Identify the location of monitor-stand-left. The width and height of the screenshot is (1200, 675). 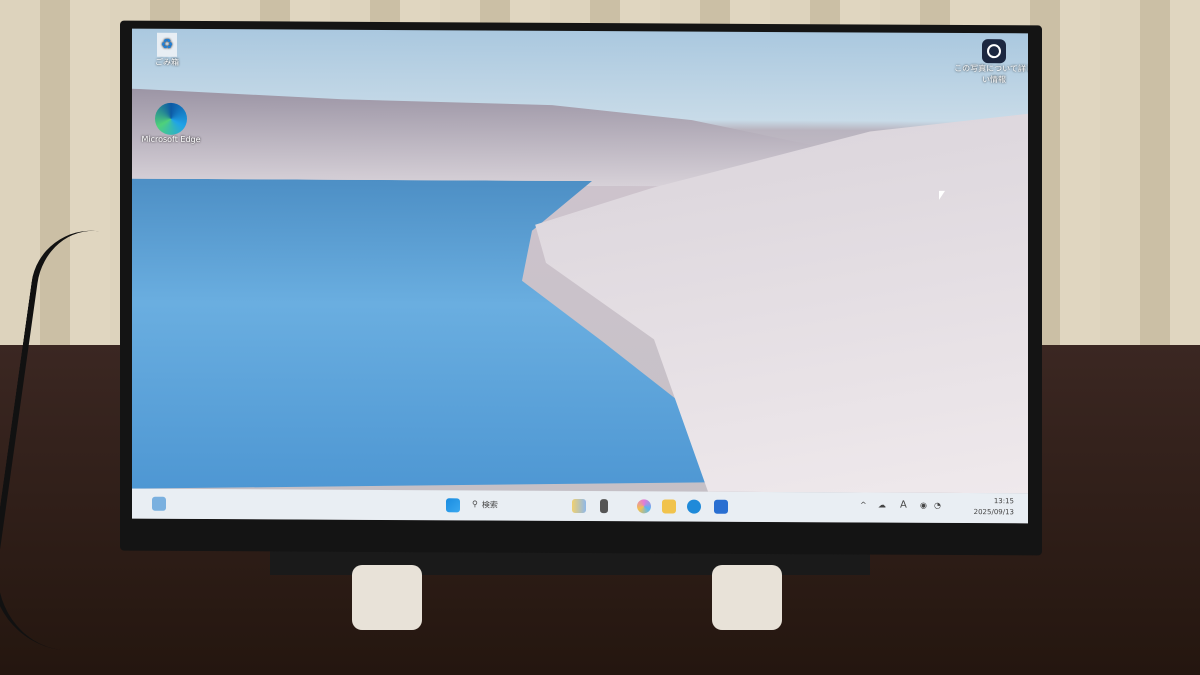
(387, 597).